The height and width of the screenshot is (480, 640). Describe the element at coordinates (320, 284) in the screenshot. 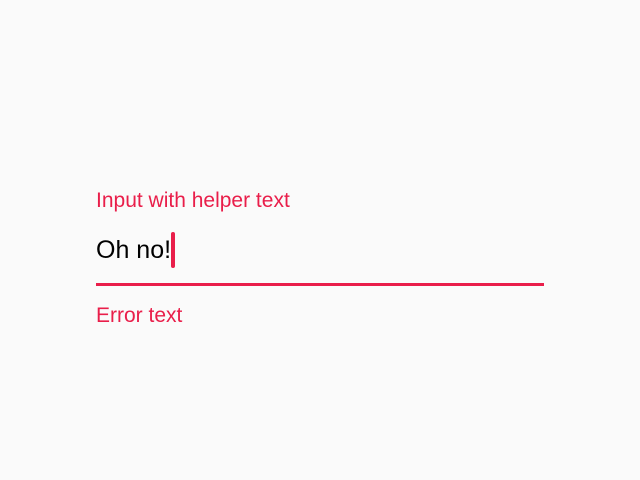

I see `input-underline` at that location.